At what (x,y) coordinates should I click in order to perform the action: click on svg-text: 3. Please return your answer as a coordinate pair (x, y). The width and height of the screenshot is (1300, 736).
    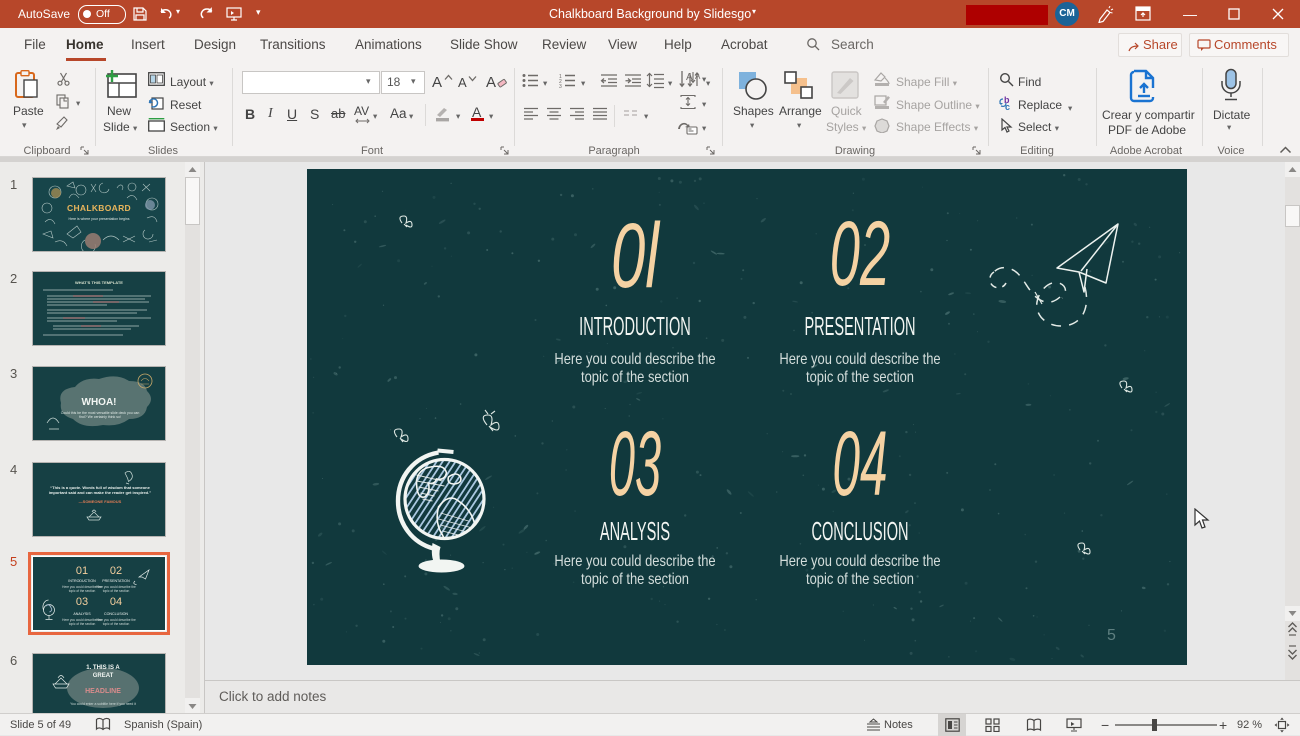
    Looking at the image, I should click on (560, 86).